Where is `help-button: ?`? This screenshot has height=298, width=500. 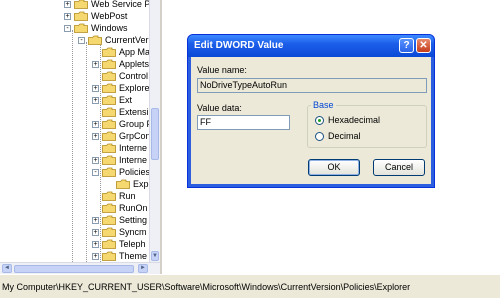 help-button: ? is located at coordinates (406, 45).